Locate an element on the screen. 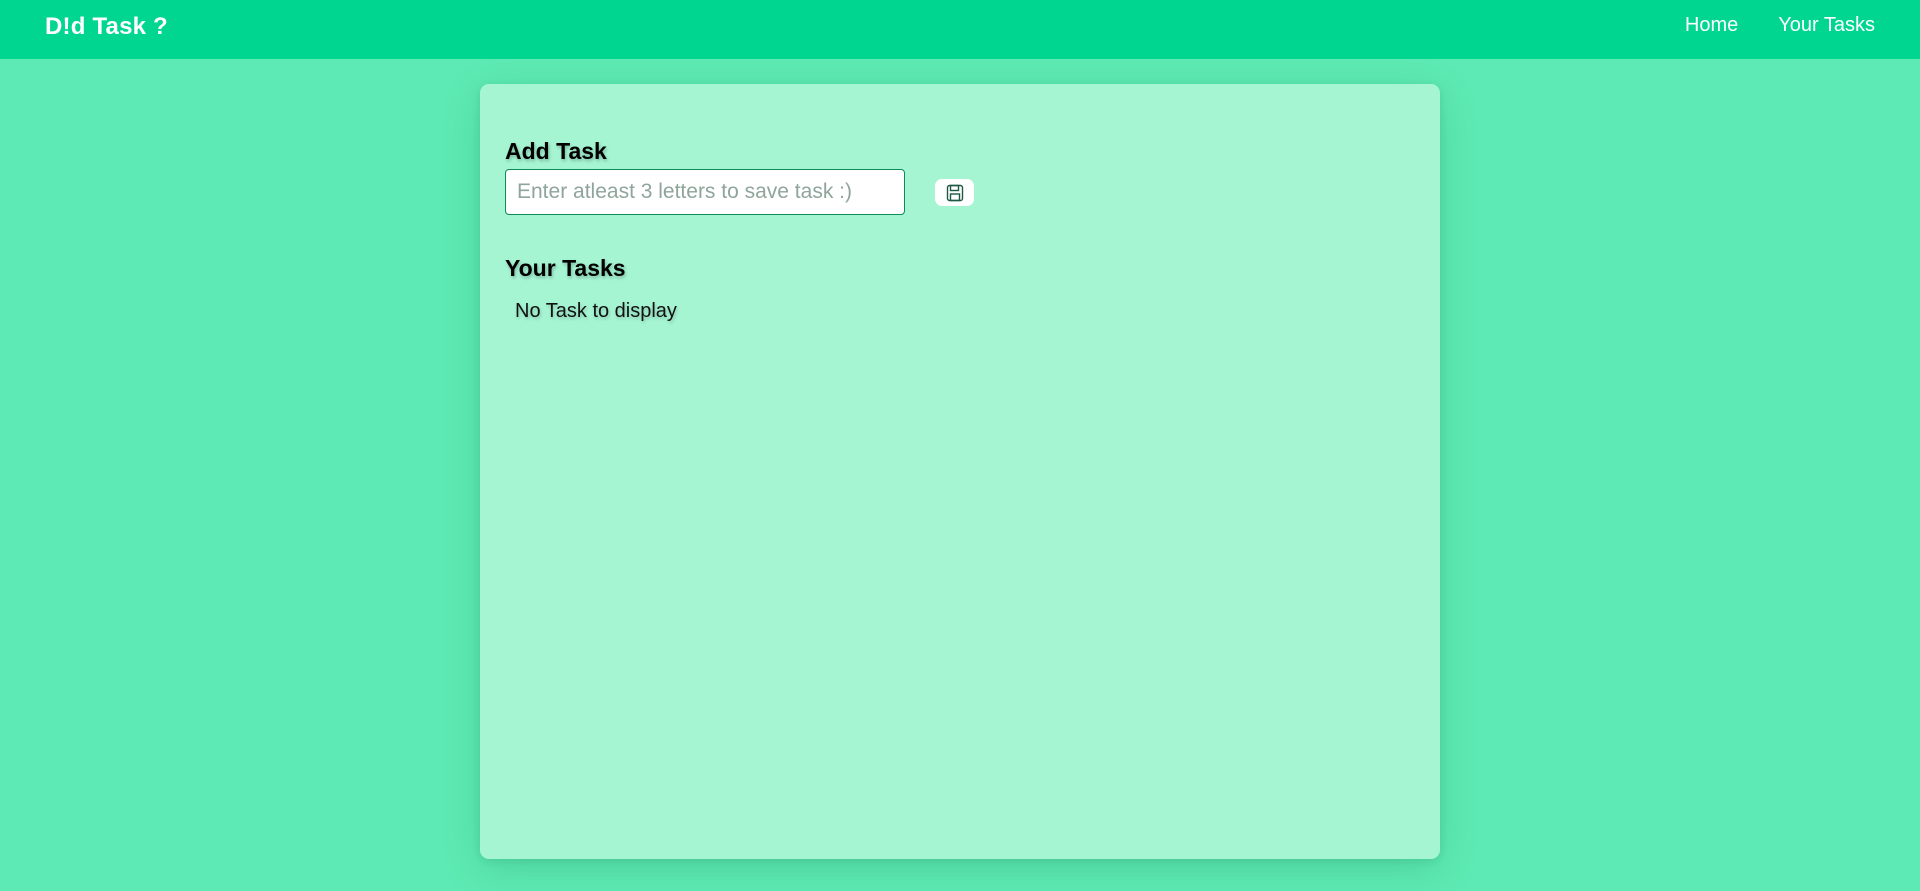  save-task-button is located at coordinates (954, 192).